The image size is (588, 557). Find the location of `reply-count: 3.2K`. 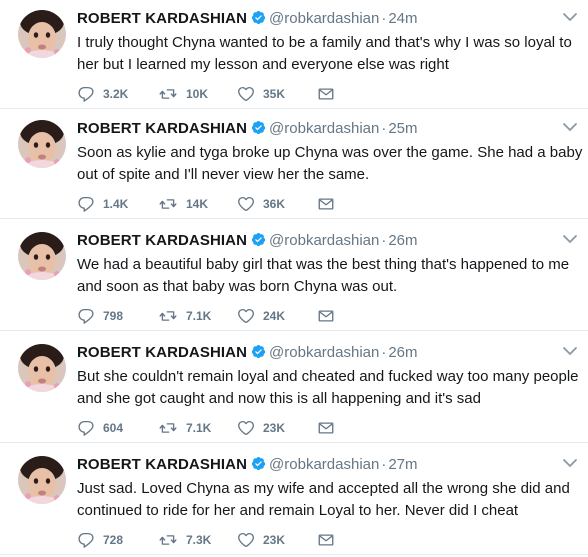

reply-count: 3.2K is located at coordinates (116, 94).